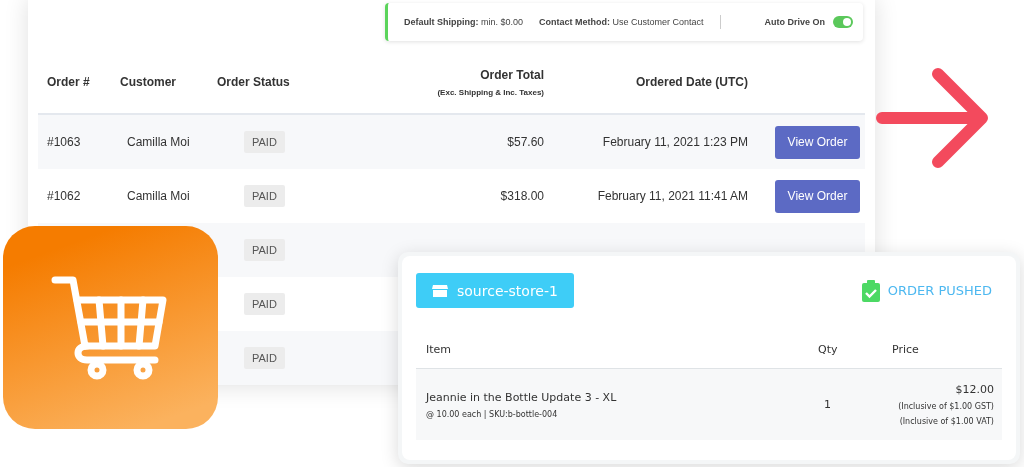 Image resolution: width=1024 pixels, height=467 pixels. What do you see at coordinates (521, 397) in the screenshot?
I see `item-name: Jeannie in the Bottle Update 3 - XL` at bounding box center [521, 397].